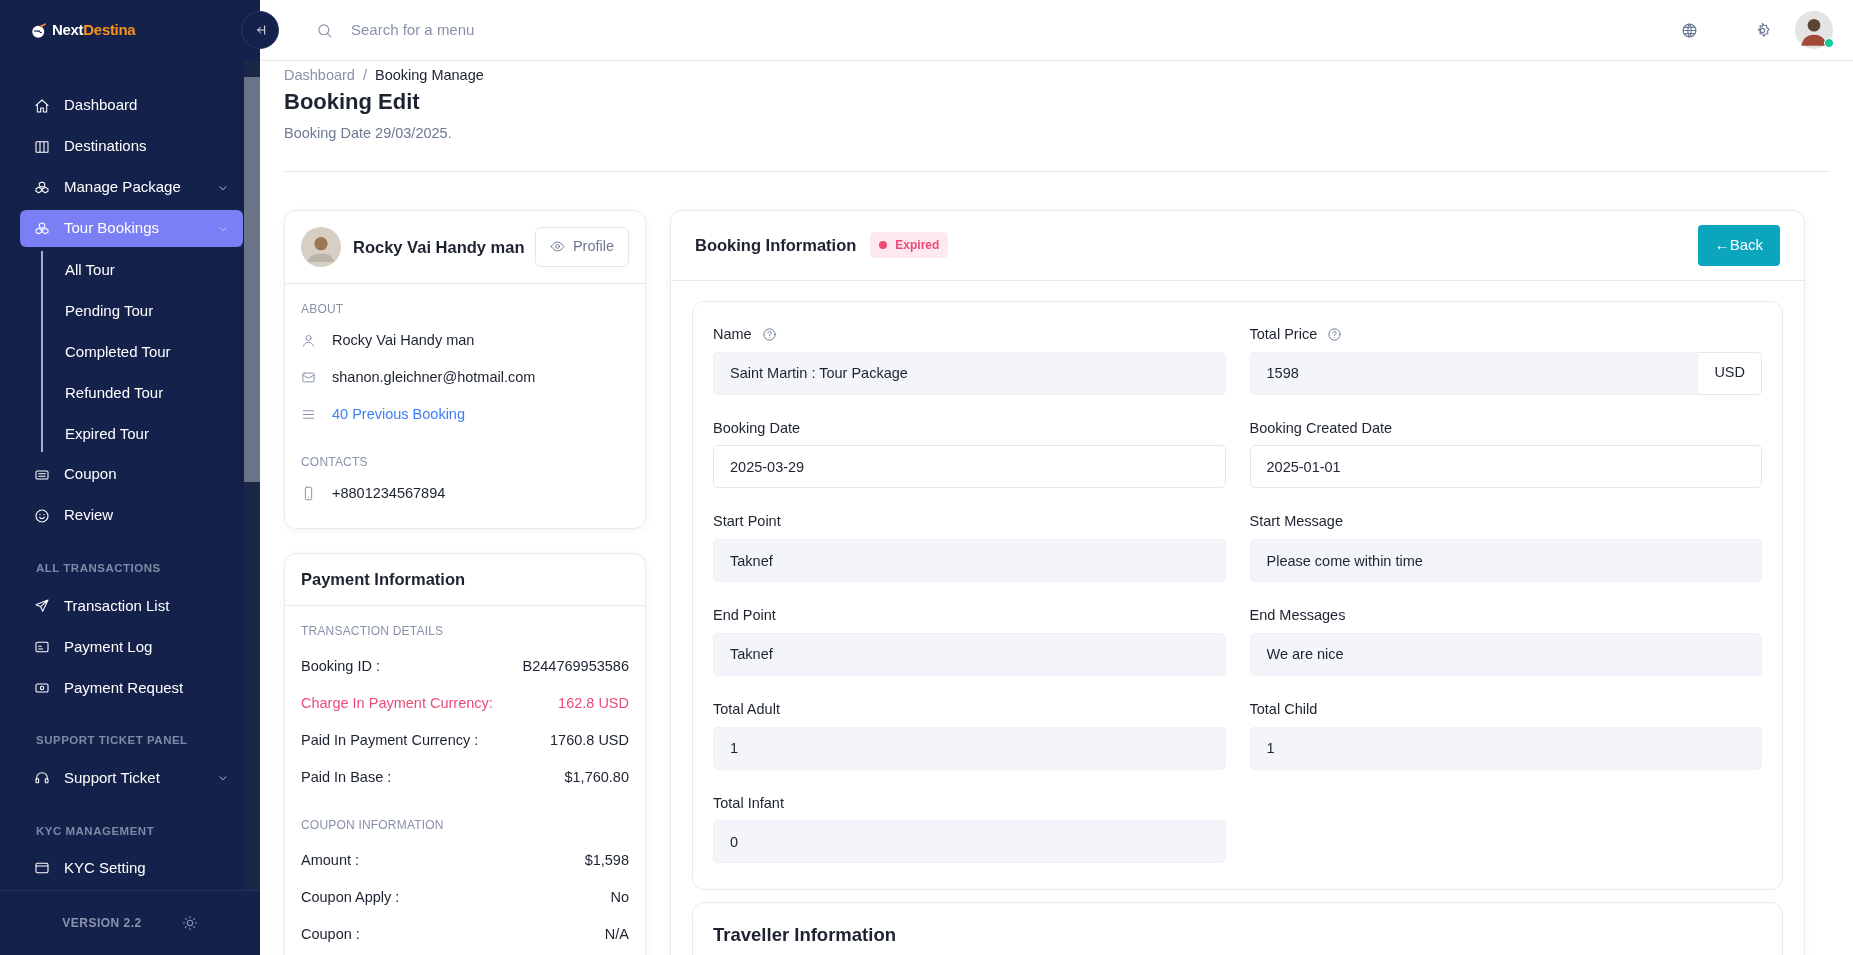 The image size is (1853, 955). What do you see at coordinates (350, 897) in the screenshot?
I see `detail-label: Coupon Apply :` at bounding box center [350, 897].